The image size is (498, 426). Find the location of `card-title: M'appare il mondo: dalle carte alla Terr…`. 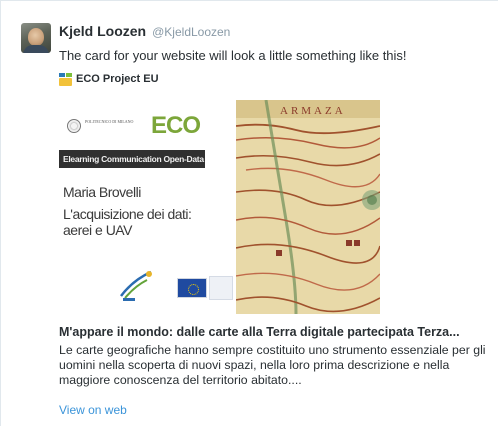

card-title: M'appare il mondo: dalle carte alla Terr… is located at coordinates (259, 332).